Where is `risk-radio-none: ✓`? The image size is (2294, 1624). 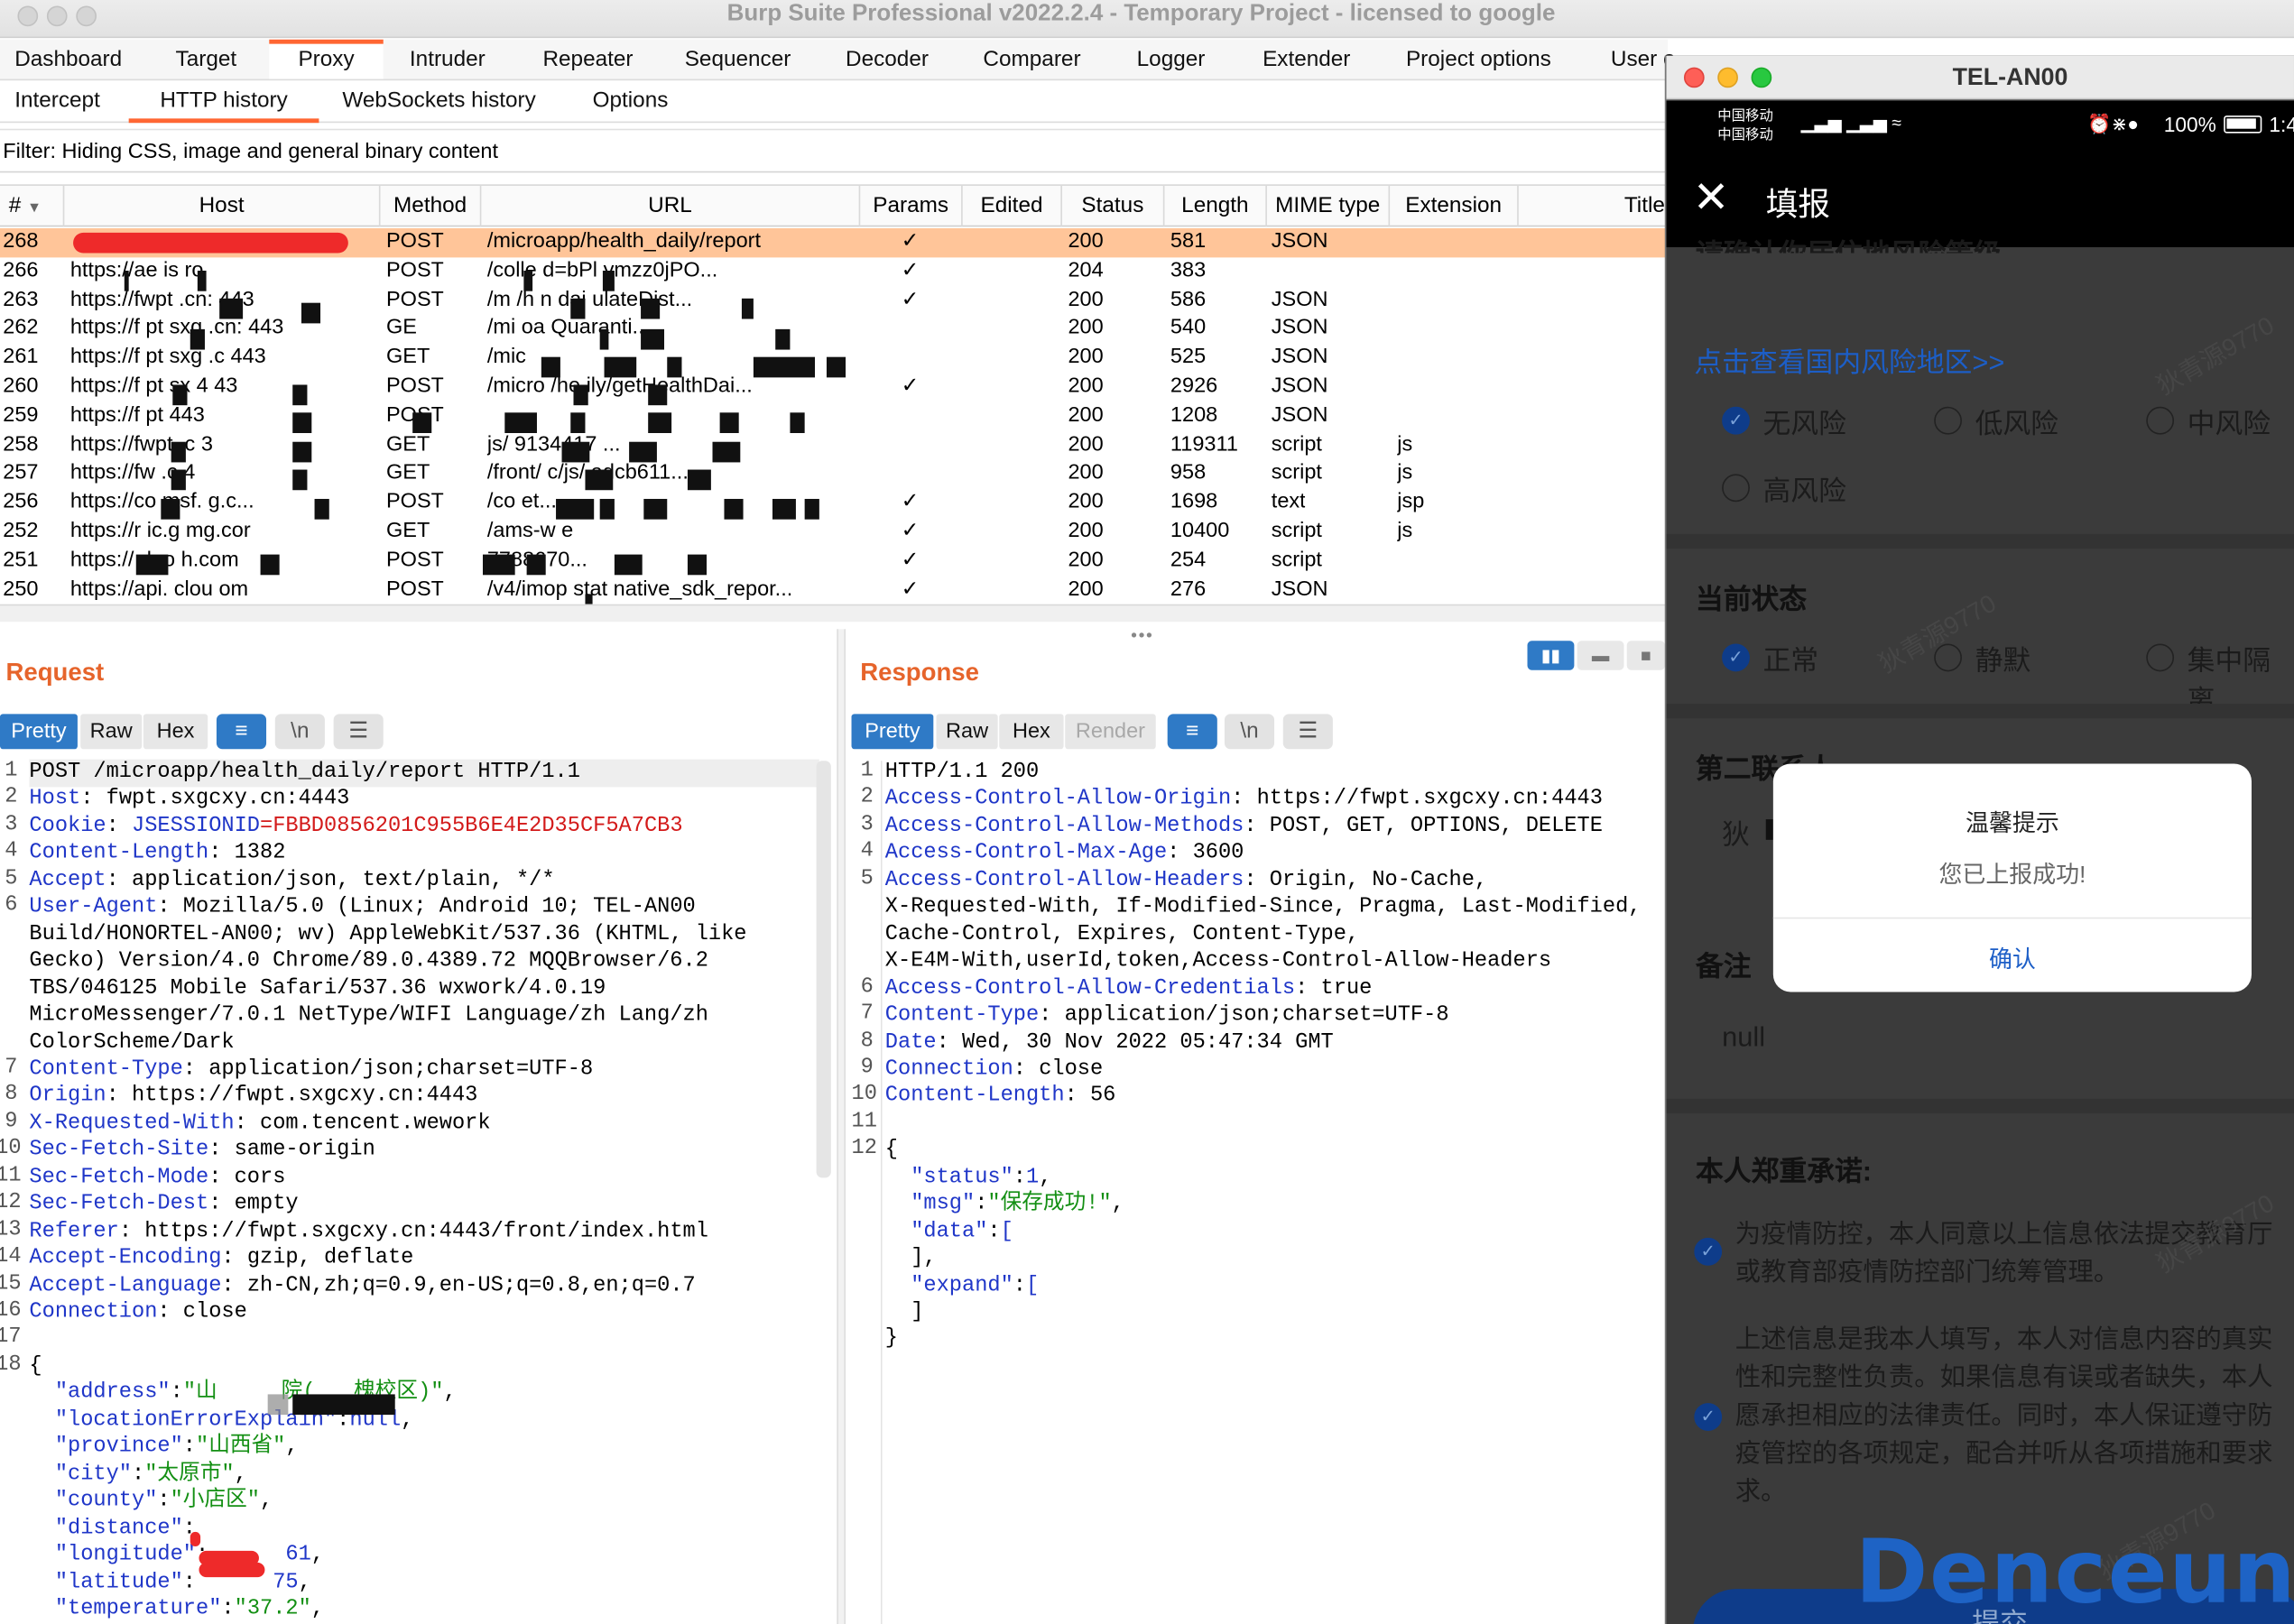 risk-radio-none: ✓ is located at coordinates (1736, 421).